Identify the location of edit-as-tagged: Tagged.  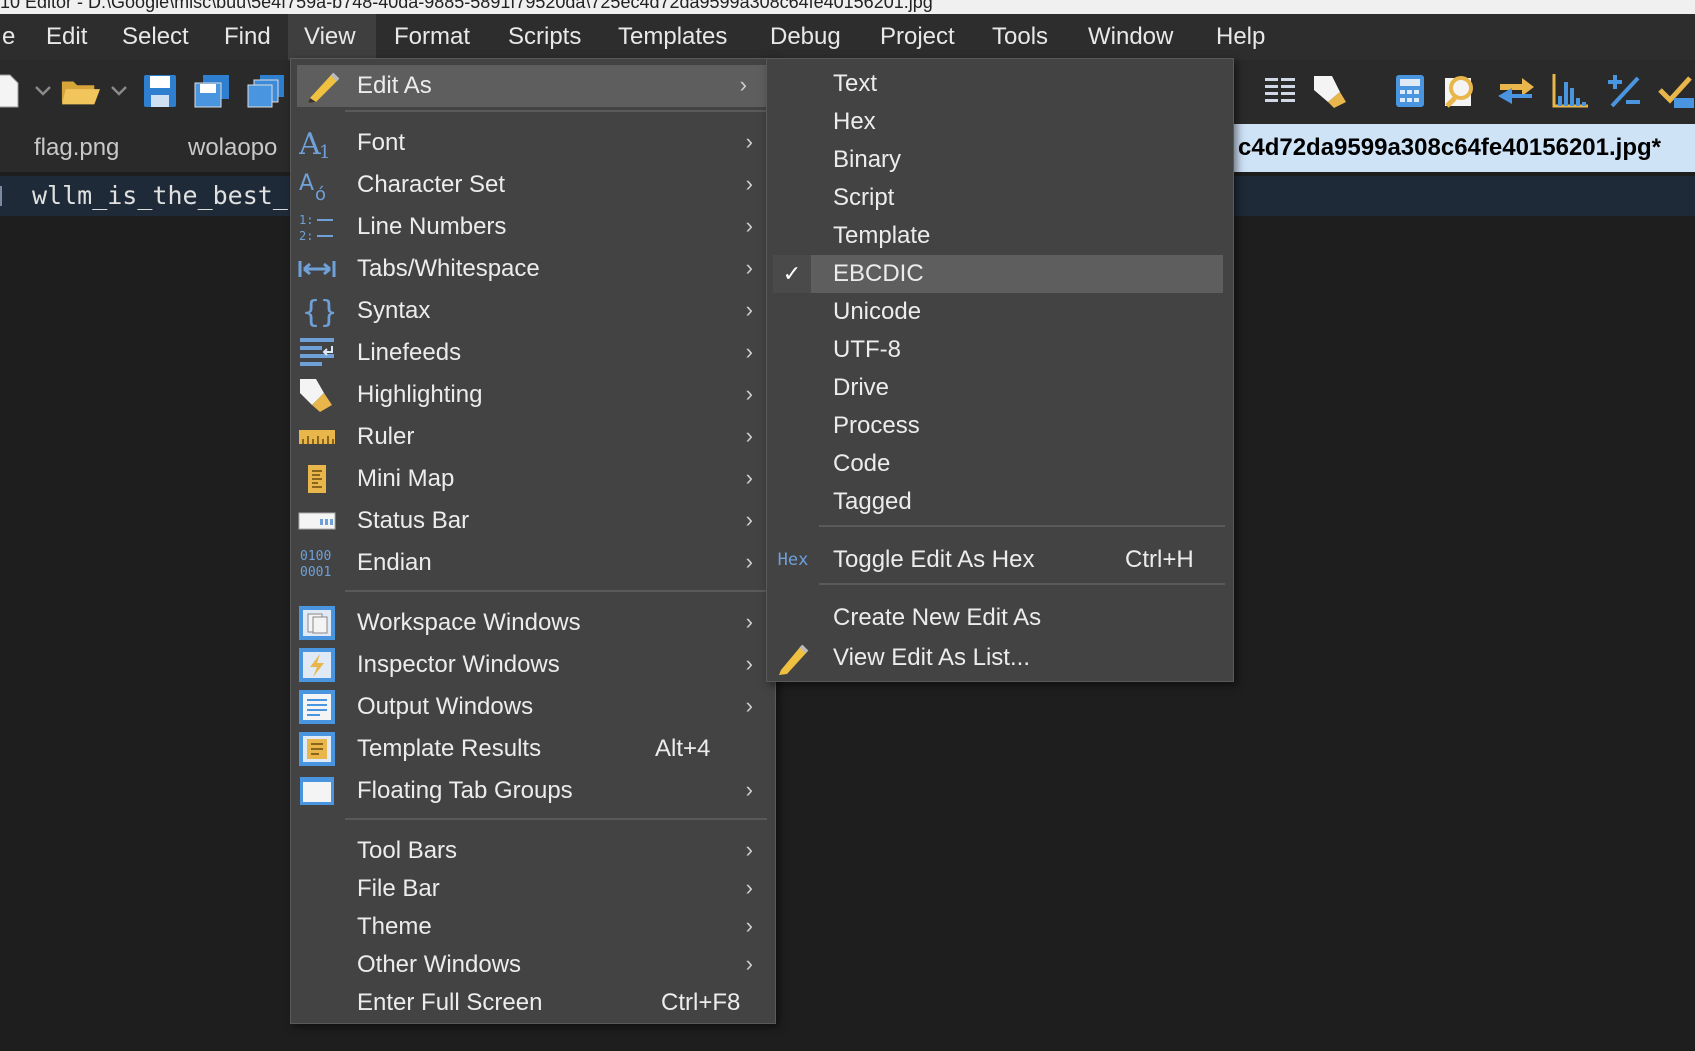
(1000, 502).